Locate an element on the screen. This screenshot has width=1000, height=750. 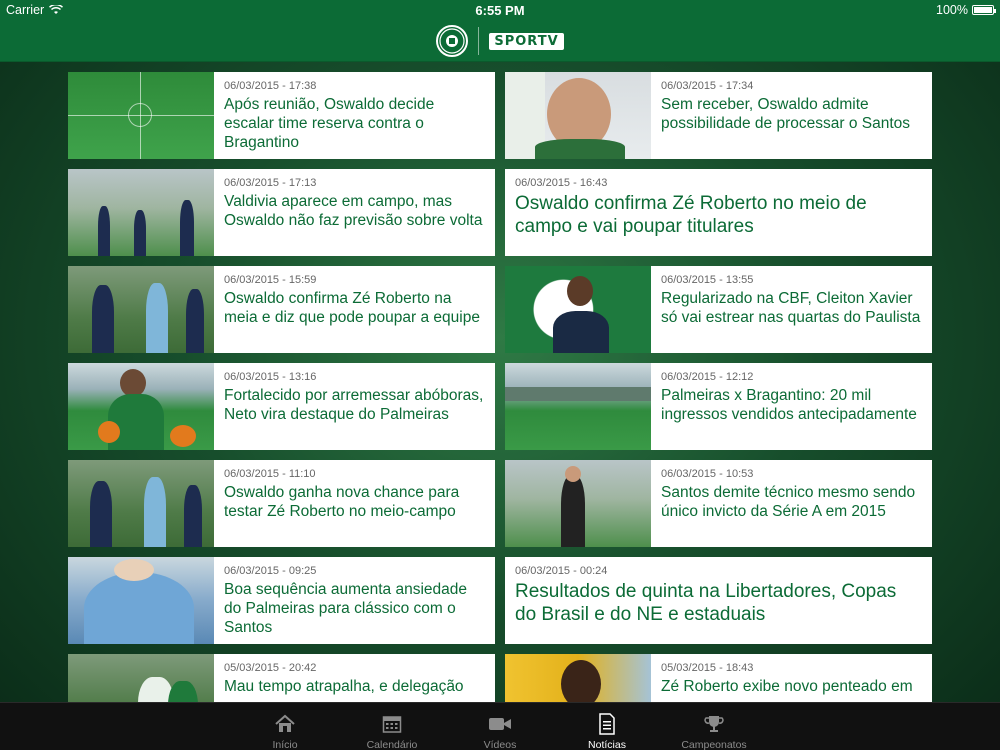
status-time: 6:55 PM is located at coordinates (500, 10).